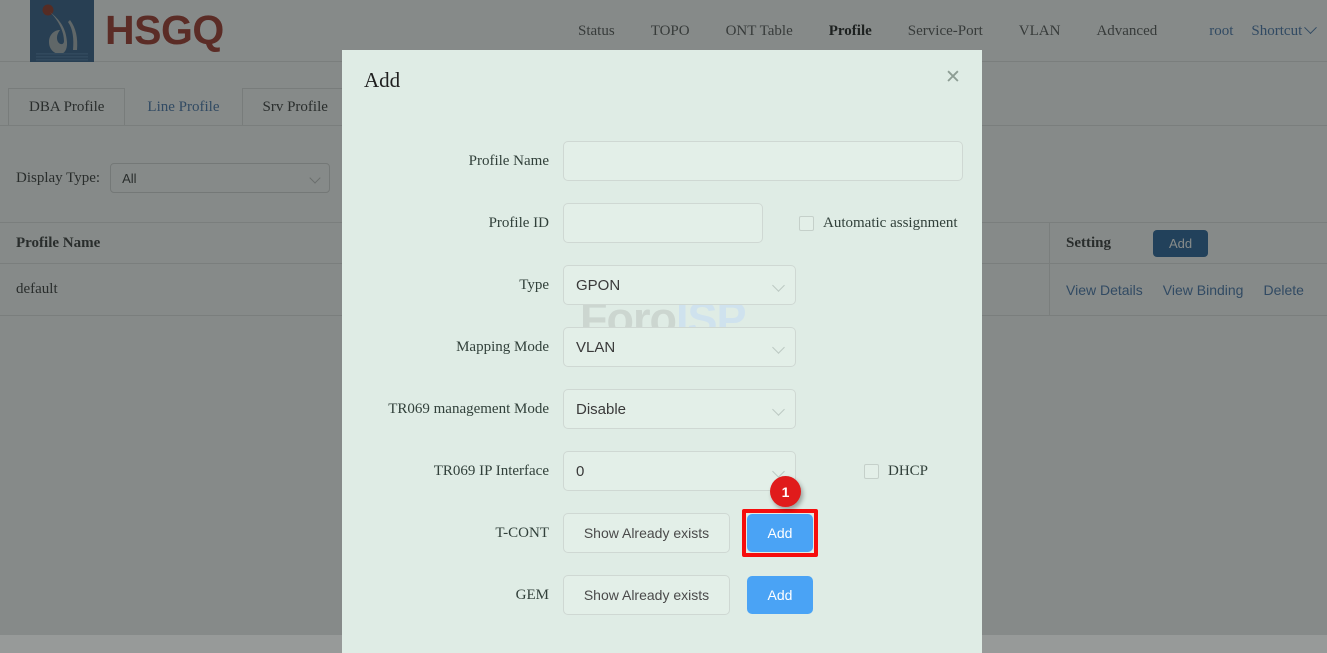 This screenshot has height=653, width=1327. I want to click on tr069-management-mode-value: Disable, so click(601, 409).